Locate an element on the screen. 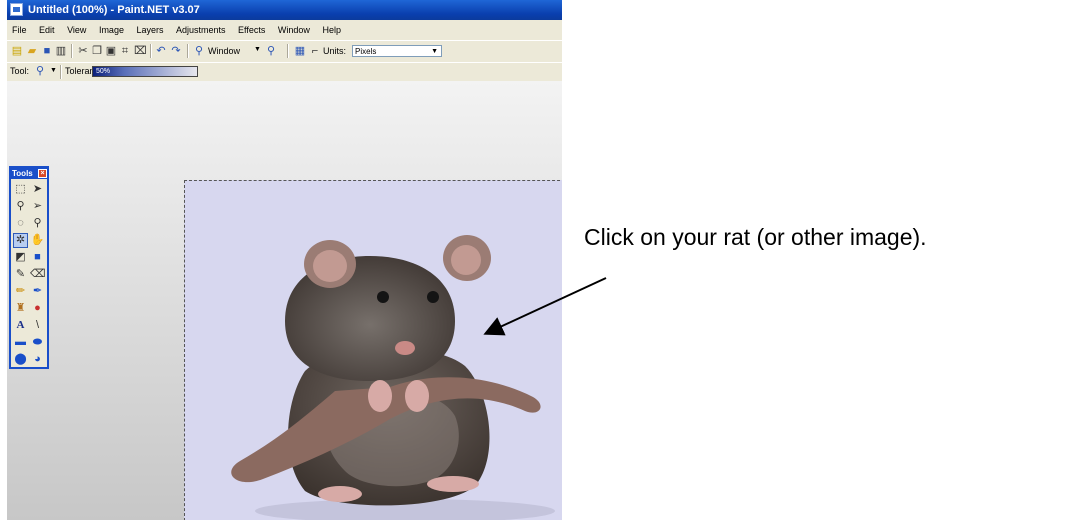 This screenshot has width=1065, height=520. arrow-line is located at coordinates (545, 306).